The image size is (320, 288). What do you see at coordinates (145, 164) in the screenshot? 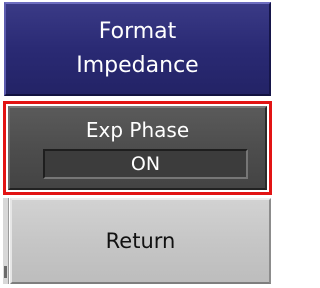
I see `exp-phase-value-field: ON` at bounding box center [145, 164].